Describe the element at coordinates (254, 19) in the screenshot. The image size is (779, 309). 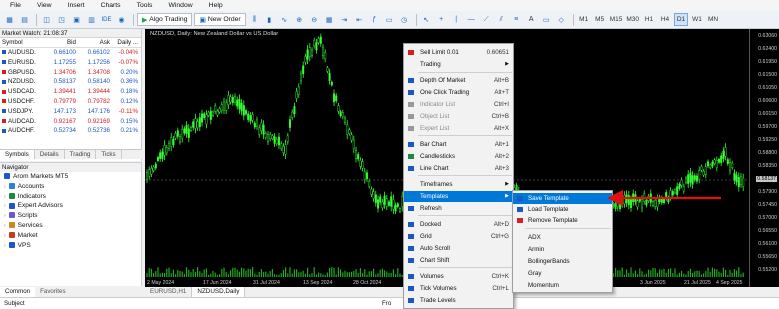
I see `bar-chart-icon: ⫼` at that location.